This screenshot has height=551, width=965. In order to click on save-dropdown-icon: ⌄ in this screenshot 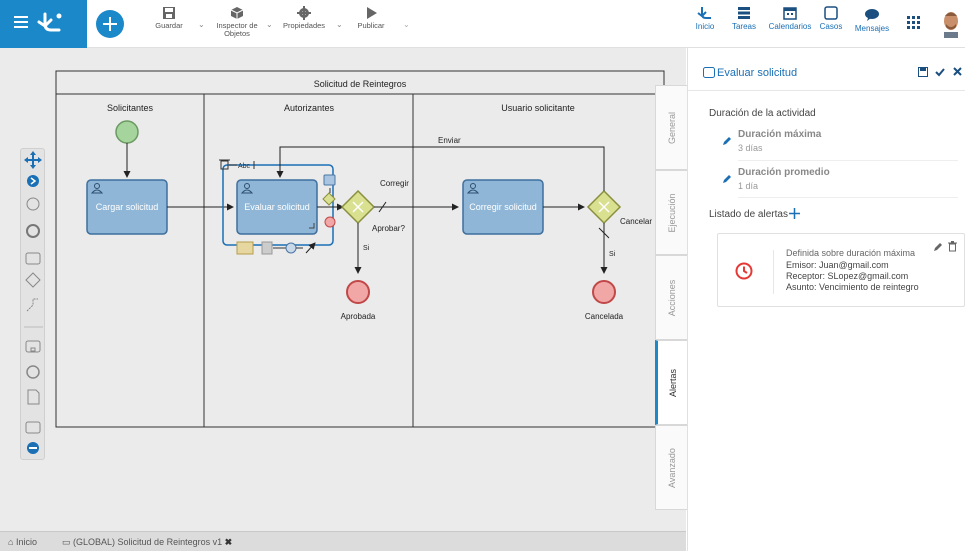, I will do `click(201, 24)`.